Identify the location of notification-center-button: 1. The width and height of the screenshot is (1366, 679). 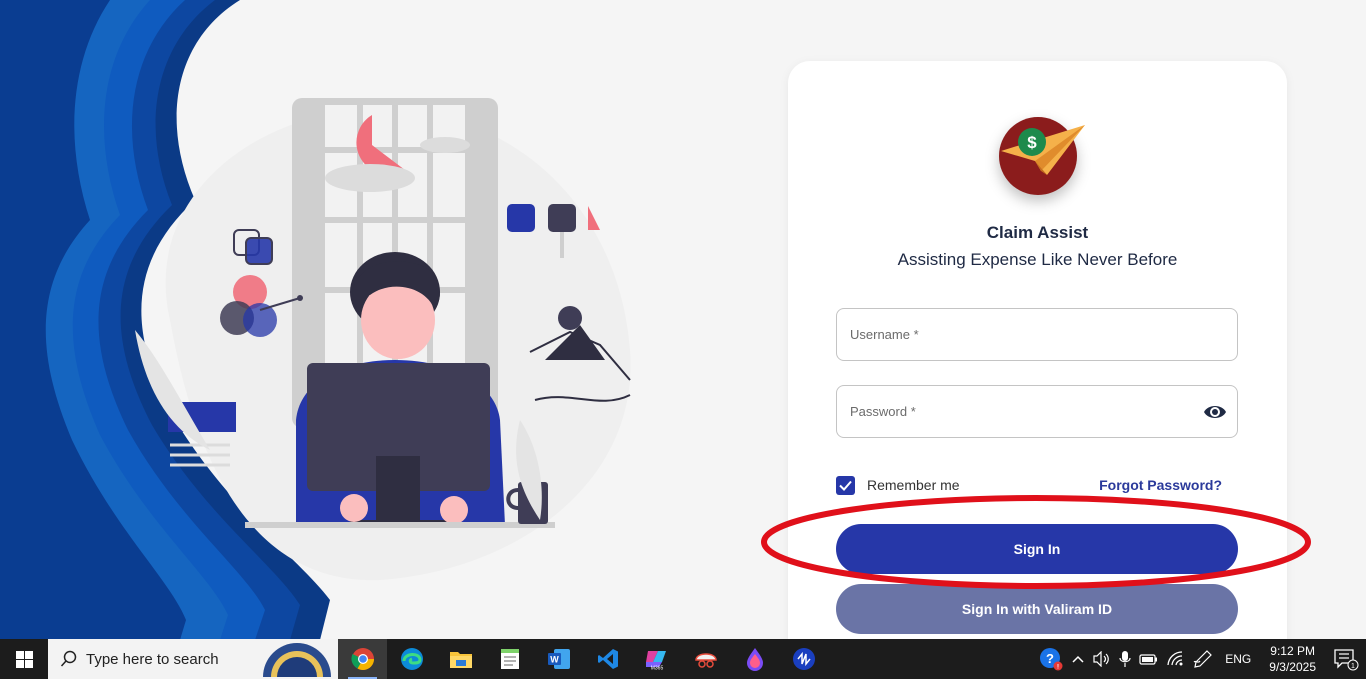
(1346, 659).